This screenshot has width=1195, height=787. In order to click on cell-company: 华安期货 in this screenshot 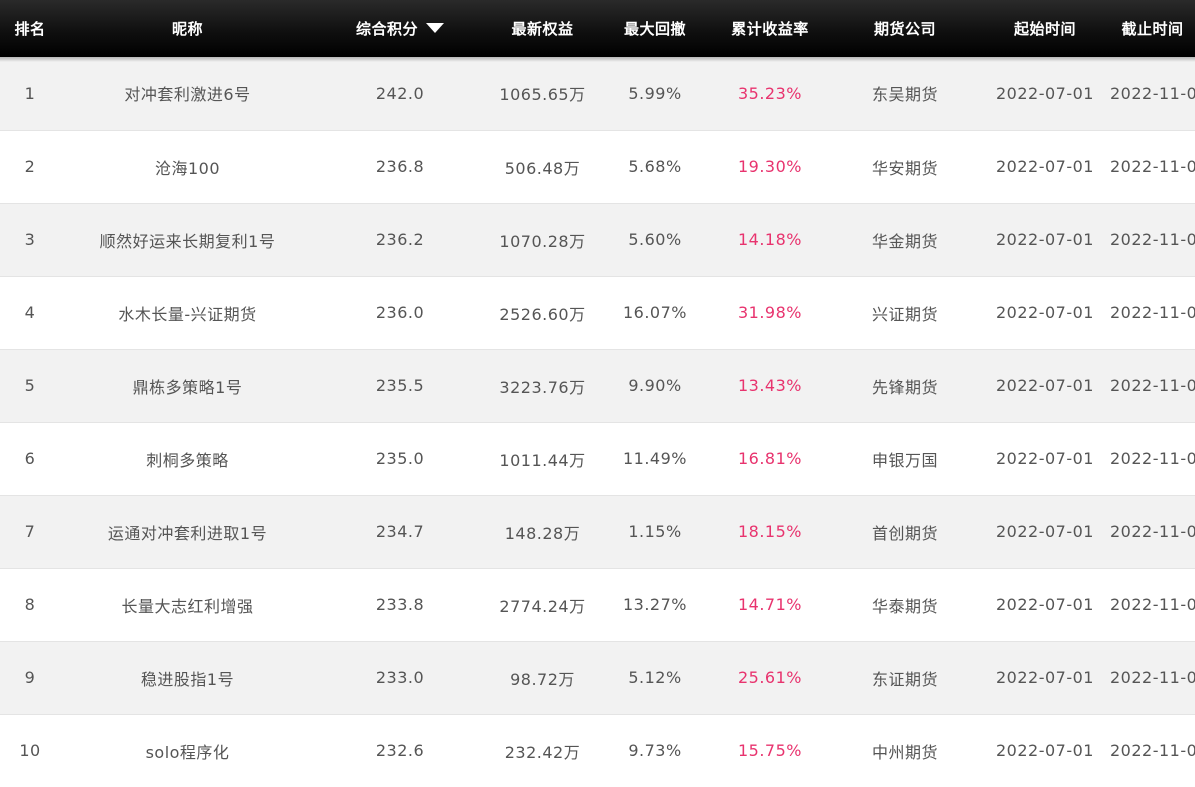, I will do `click(905, 167)`.